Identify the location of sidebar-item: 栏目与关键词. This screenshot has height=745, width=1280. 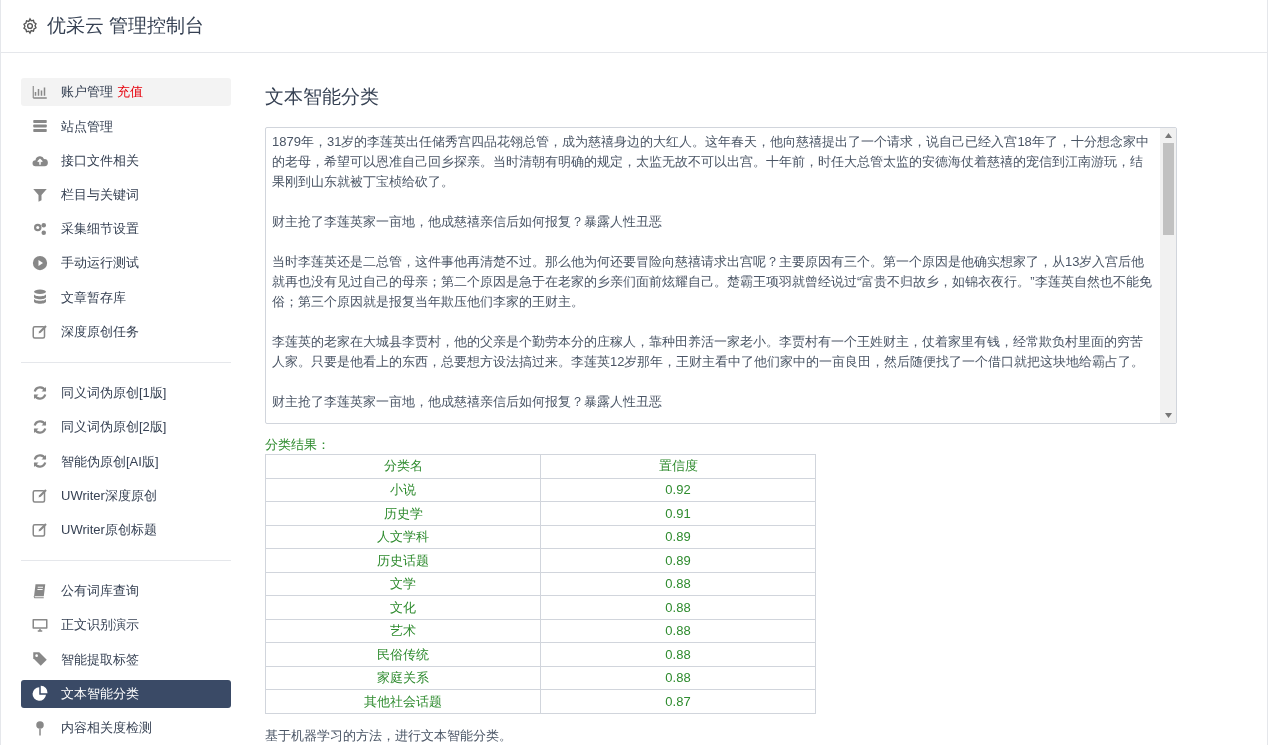
(126, 194).